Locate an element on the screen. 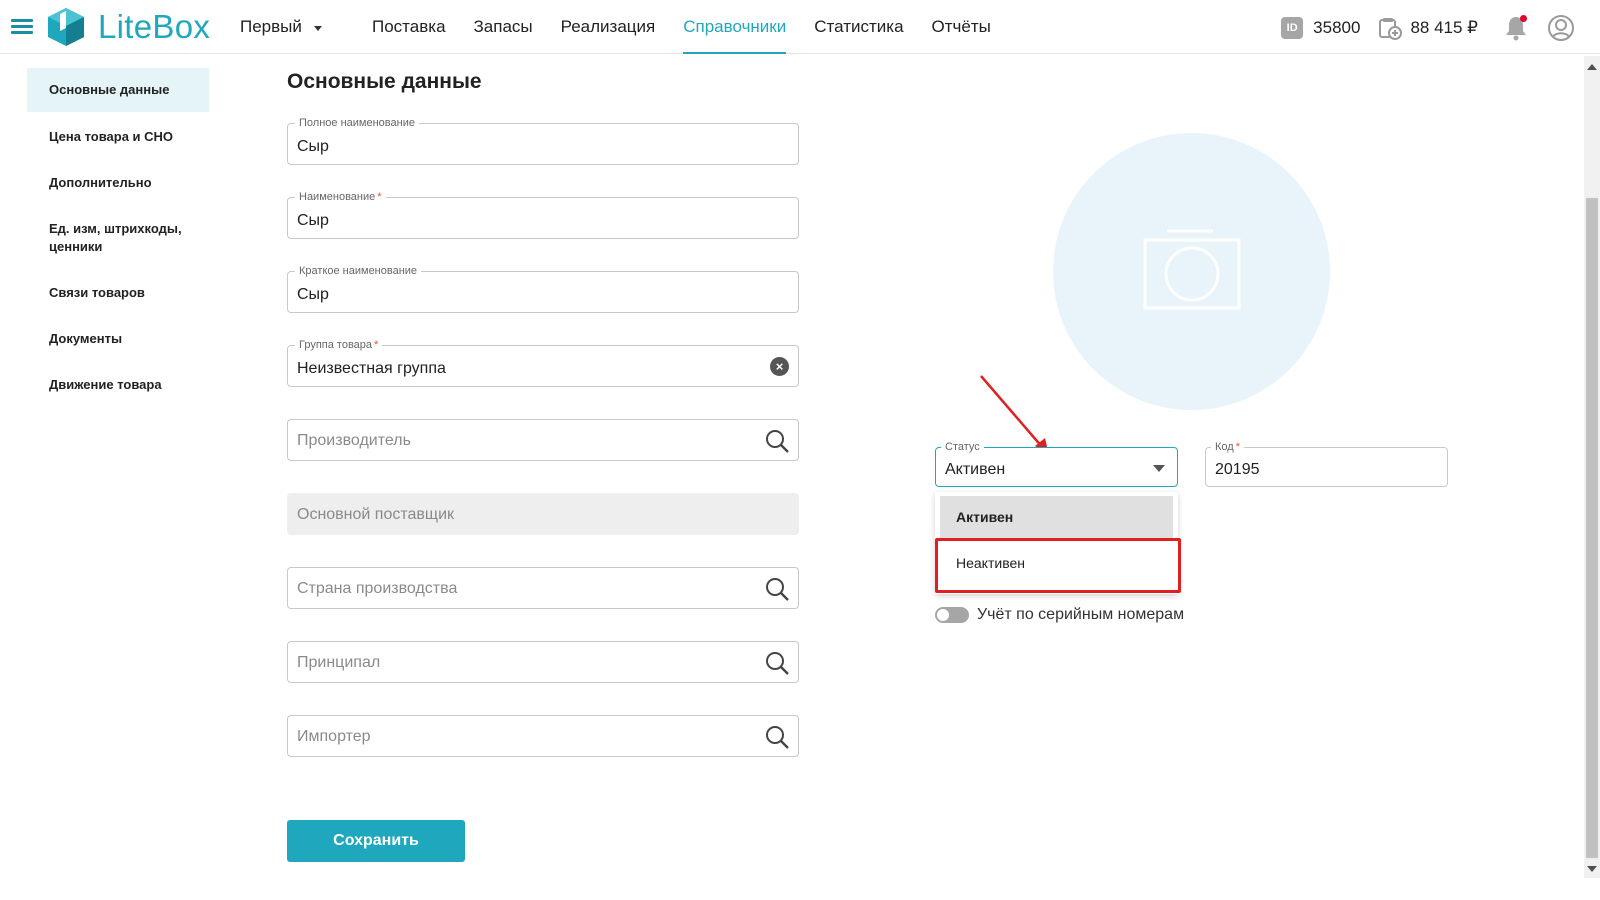 The width and height of the screenshot is (1600, 900). status-value: Активен is located at coordinates (975, 469).